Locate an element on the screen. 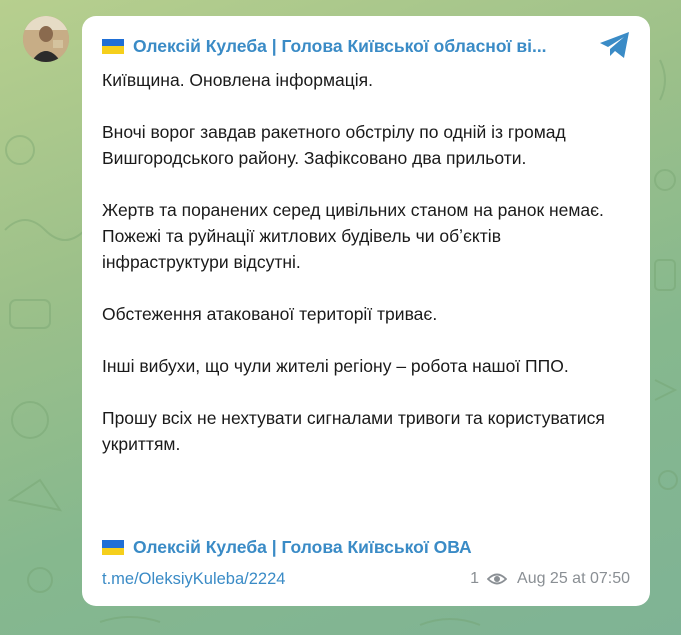  signature-link: Олексій Кулеба | Голова Київської ОВА is located at coordinates (302, 547).